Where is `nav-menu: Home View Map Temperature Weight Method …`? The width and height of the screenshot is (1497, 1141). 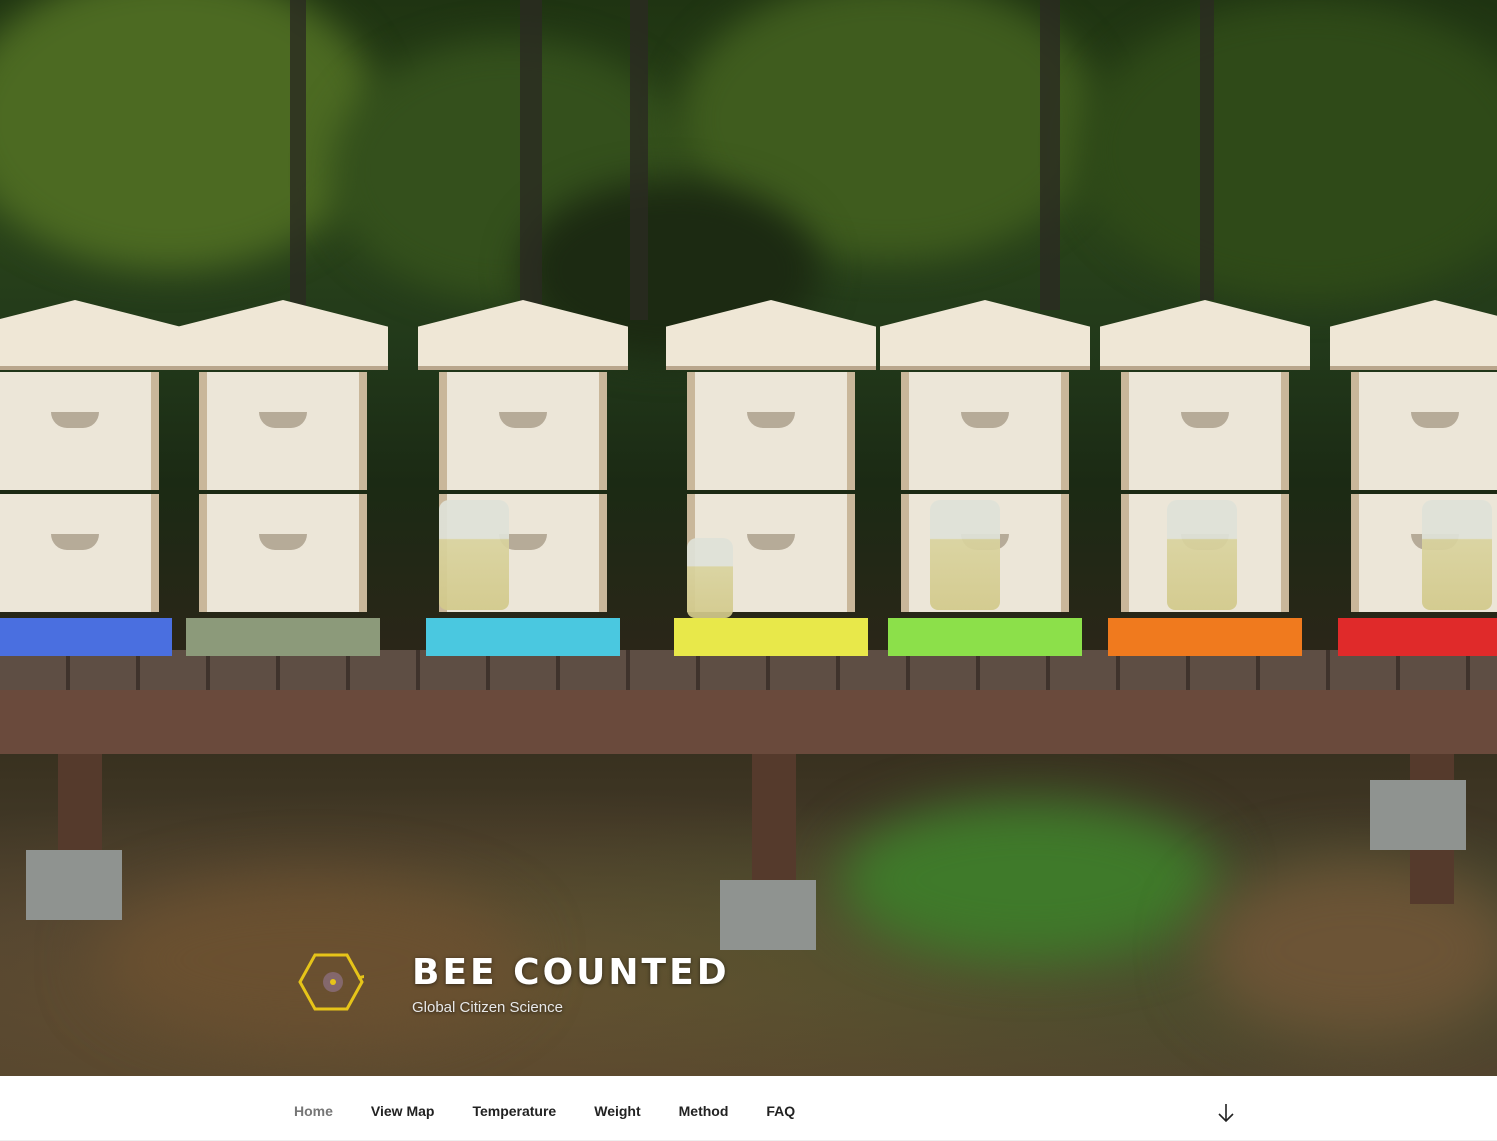 nav-menu: Home View Map Temperature Weight Method … is located at coordinates (563, 1111).